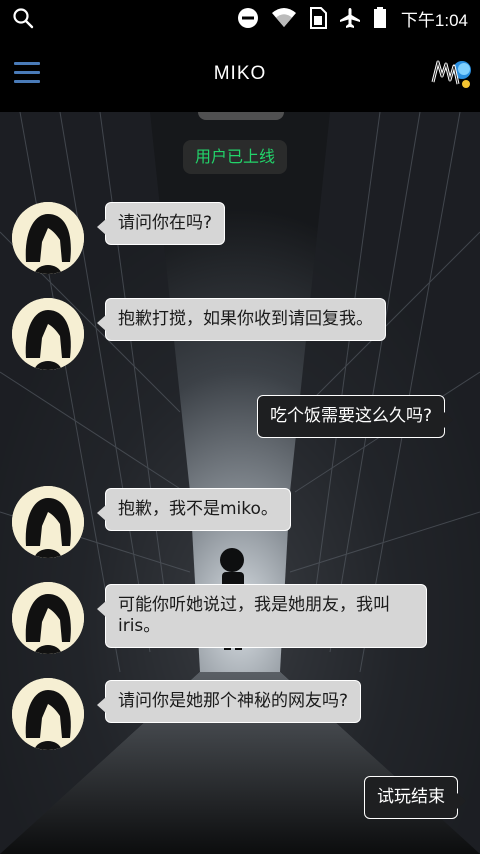 This screenshot has width=480, height=854. What do you see at coordinates (415, 797) in the screenshot?
I see `outgoing-message-bubble: 试玩结束` at bounding box center [415, 797].